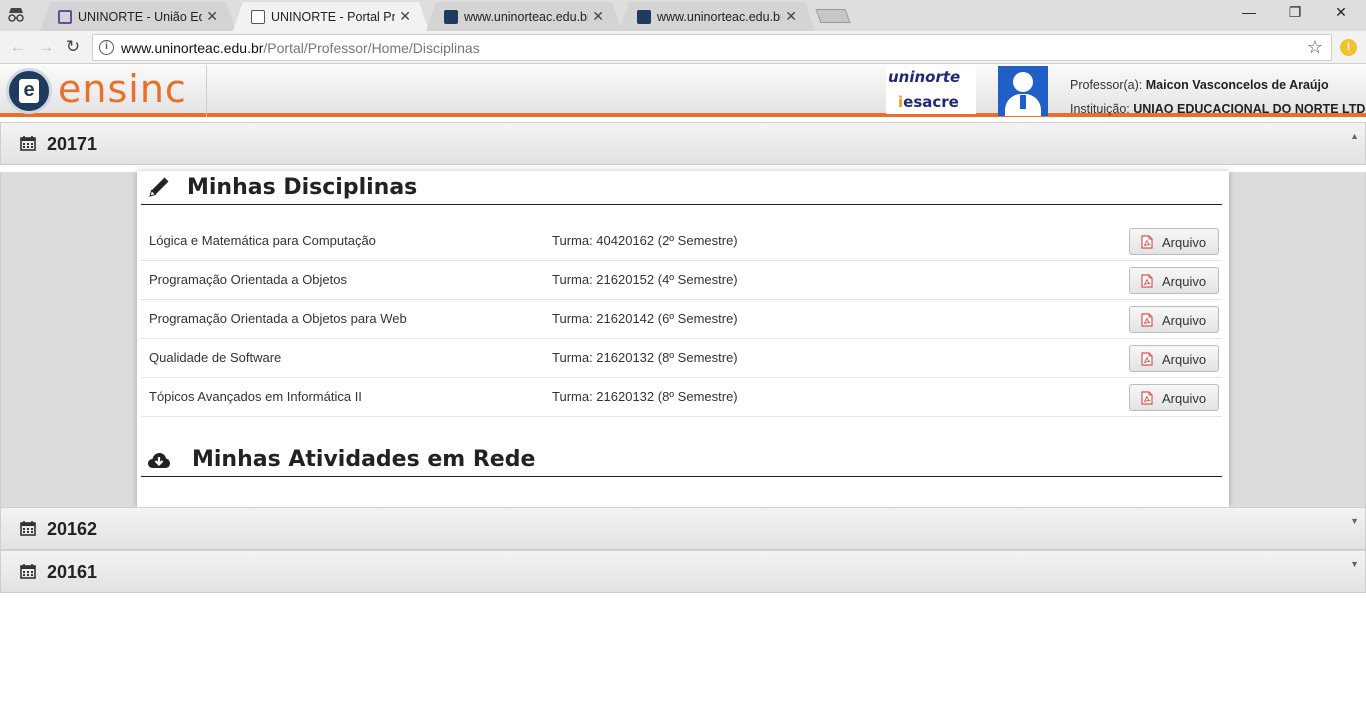  I want to click on avatar-head, so click(1023, 82).